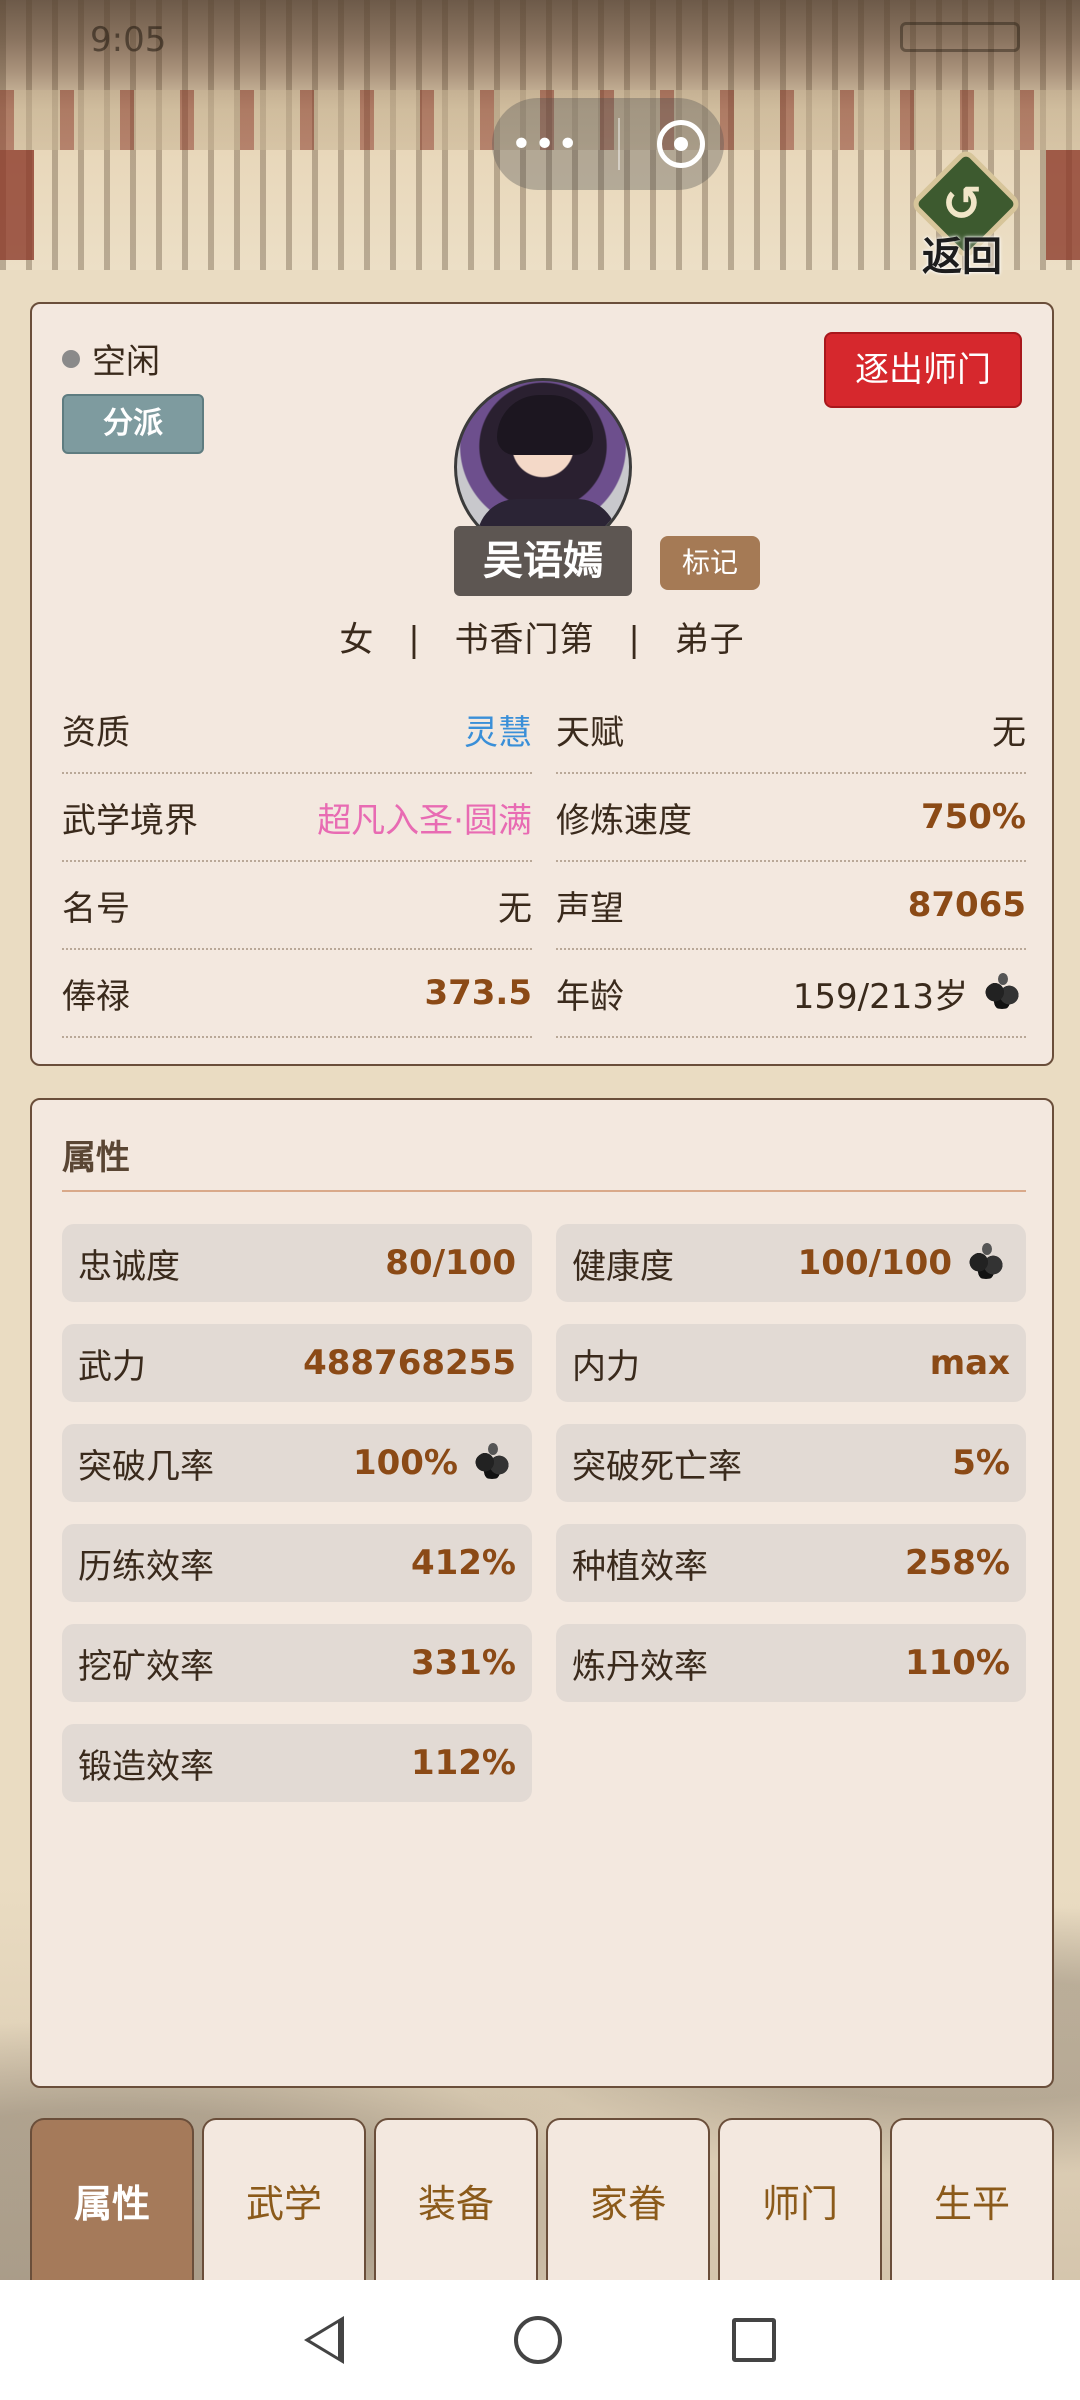  Describe the element at coordinates (297, 1763) in the screenshot. I see `attr-forging-efficiency: 锻造效率 112%` at that location.